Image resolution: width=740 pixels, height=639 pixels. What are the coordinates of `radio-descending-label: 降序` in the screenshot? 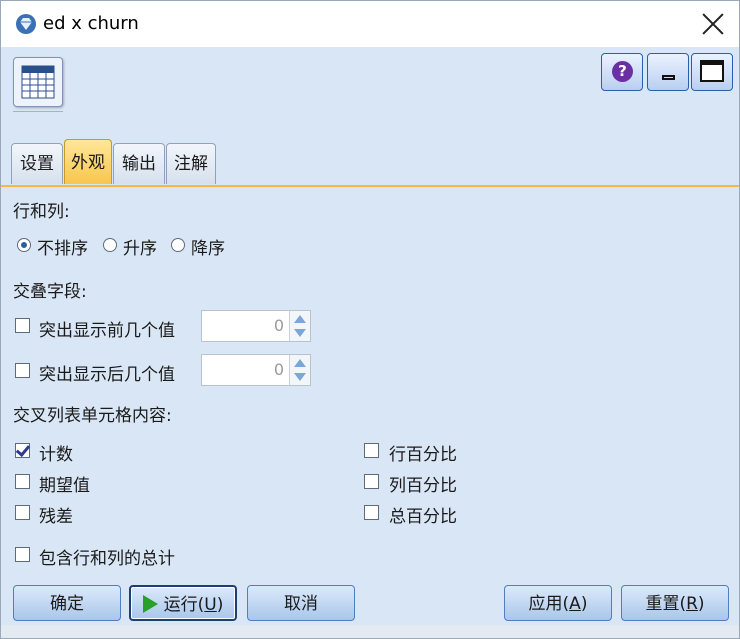 It's located at (208, 249).